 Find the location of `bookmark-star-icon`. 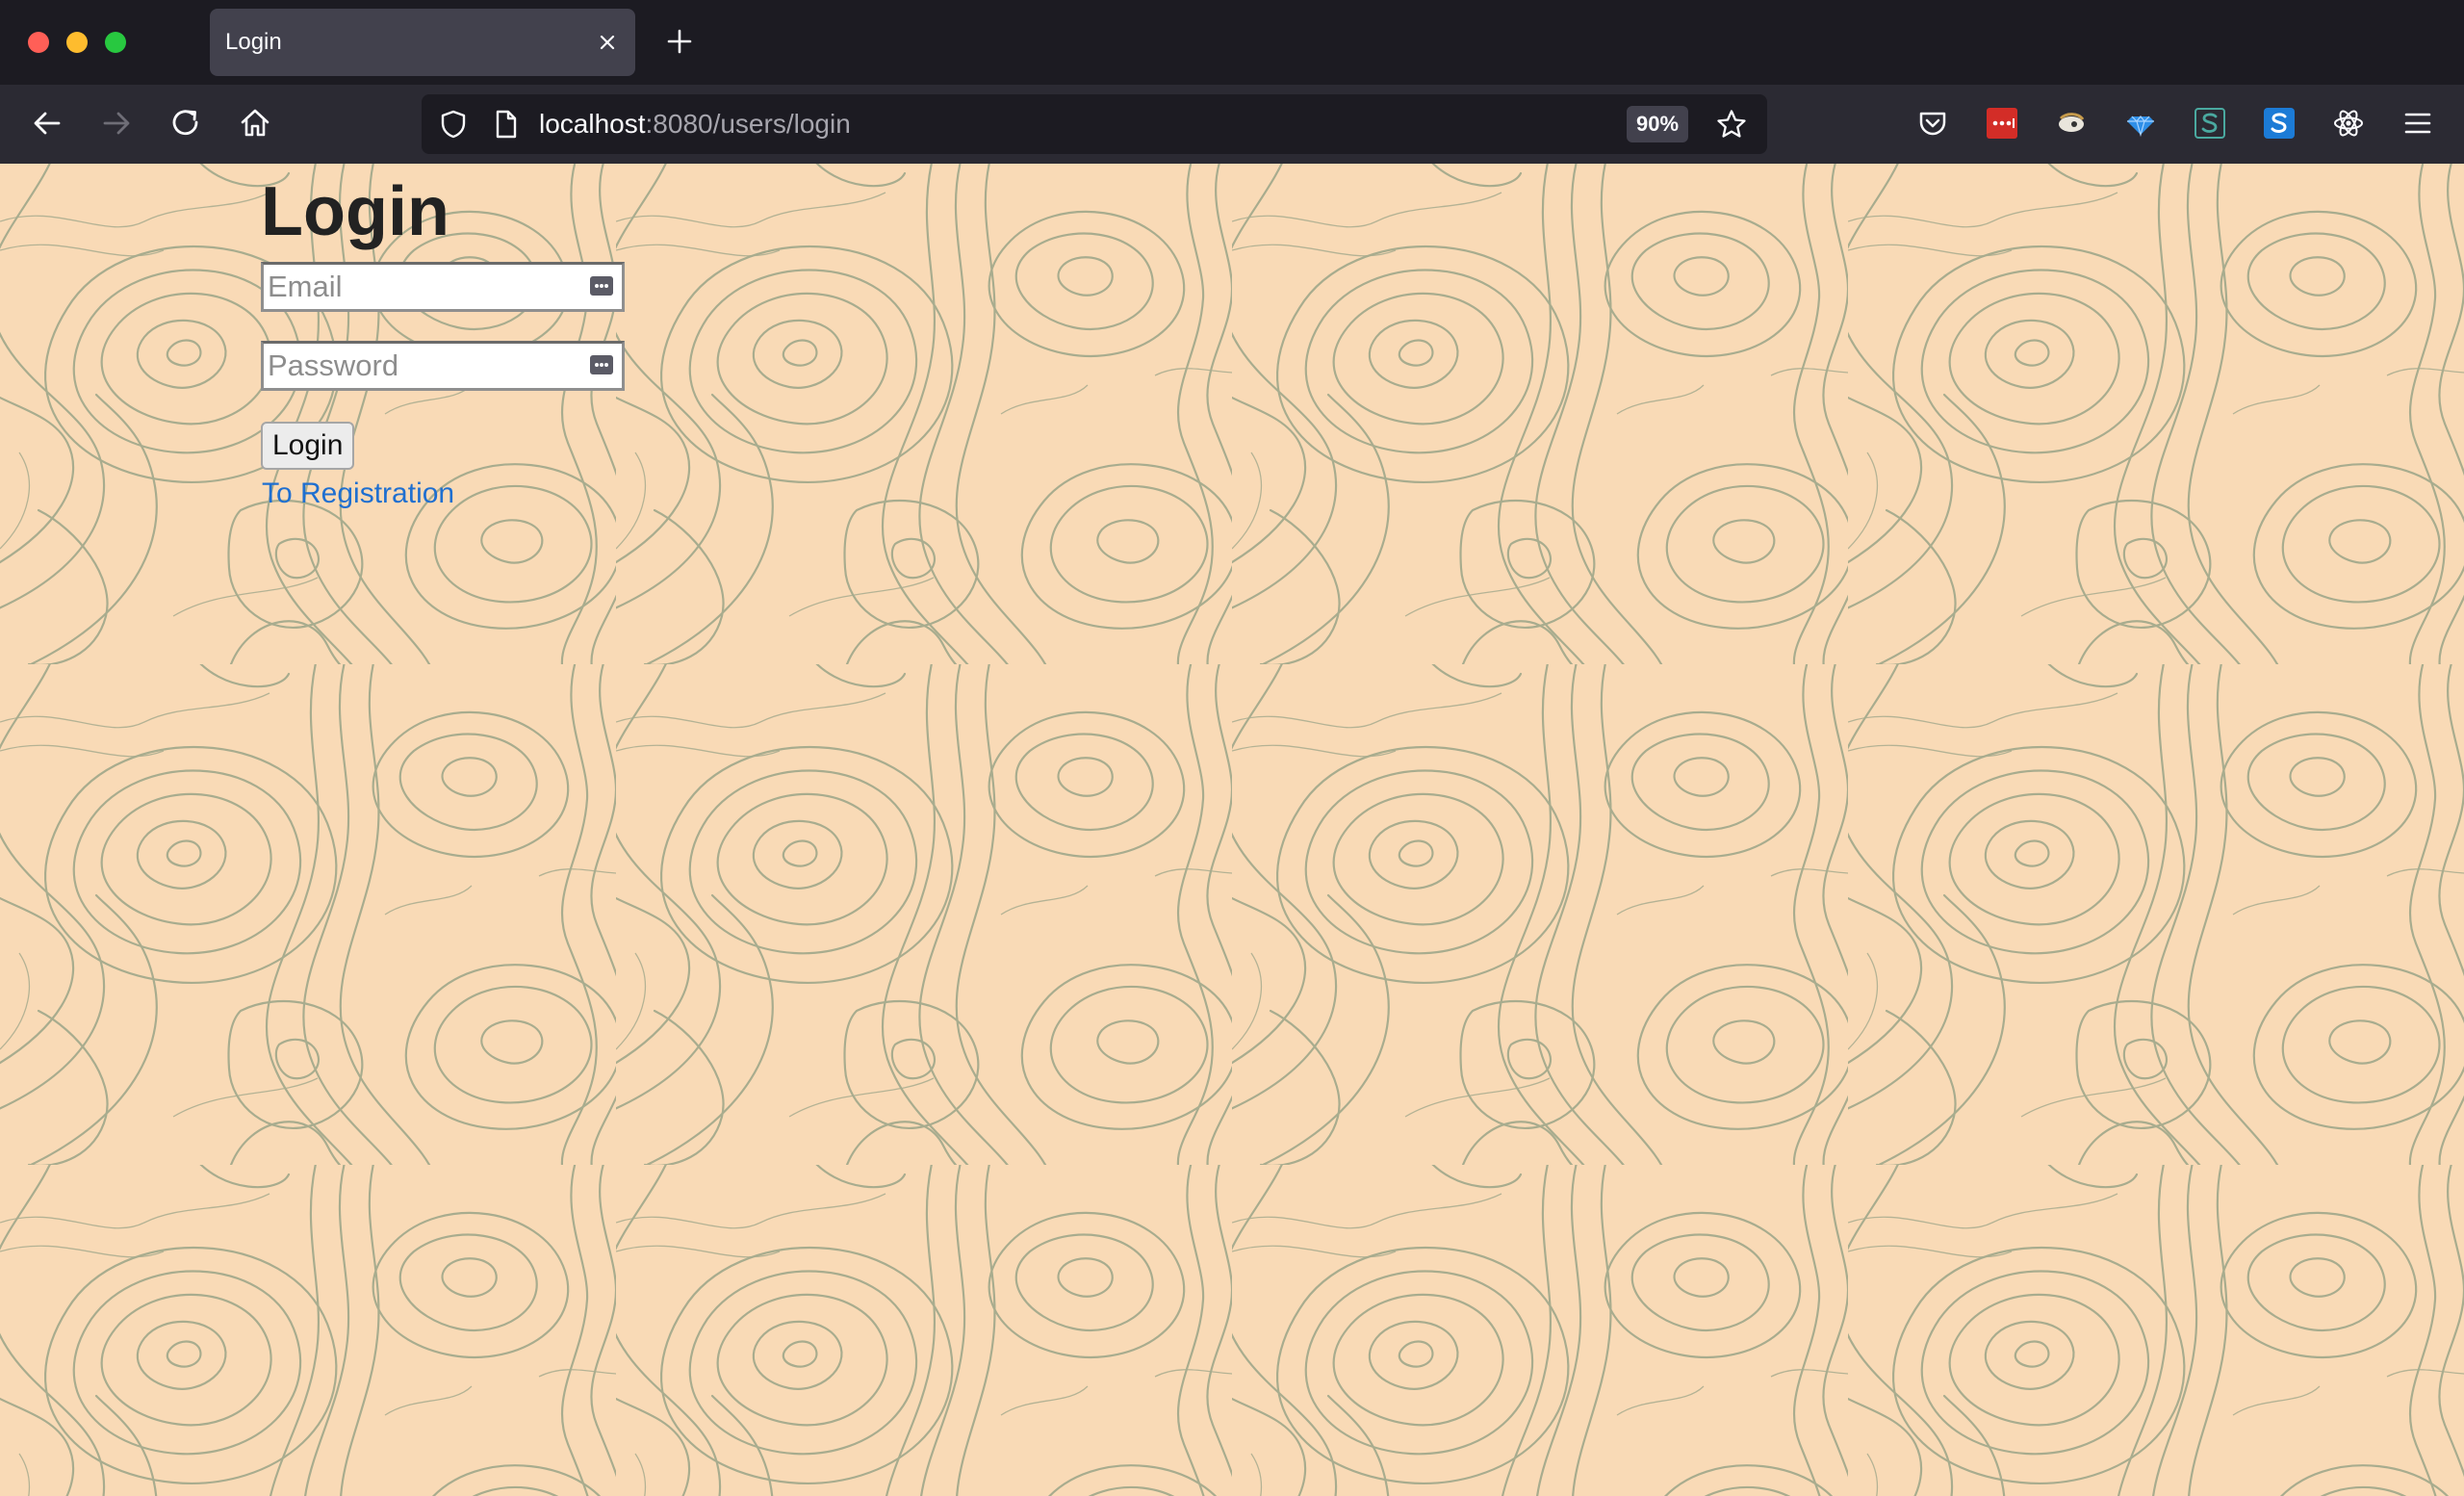

bookmark-star-icon is located at coordinates (1731, 125).